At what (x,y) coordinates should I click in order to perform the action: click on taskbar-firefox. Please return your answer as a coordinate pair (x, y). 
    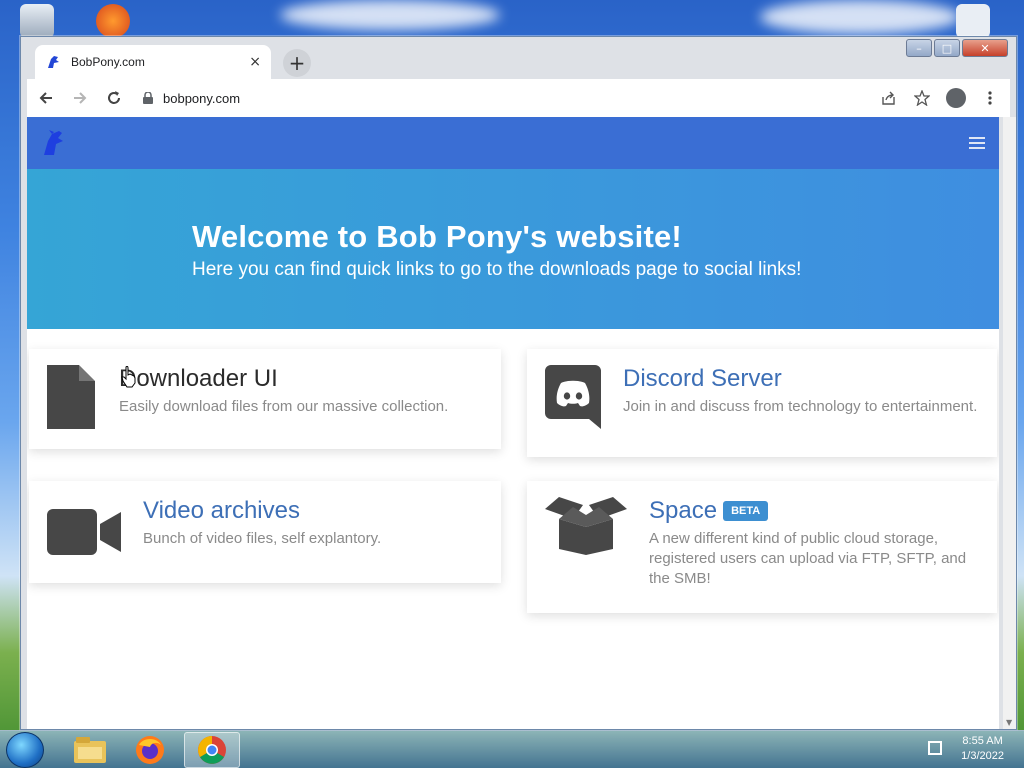
    Looking at the image, I should click on (150, 750).